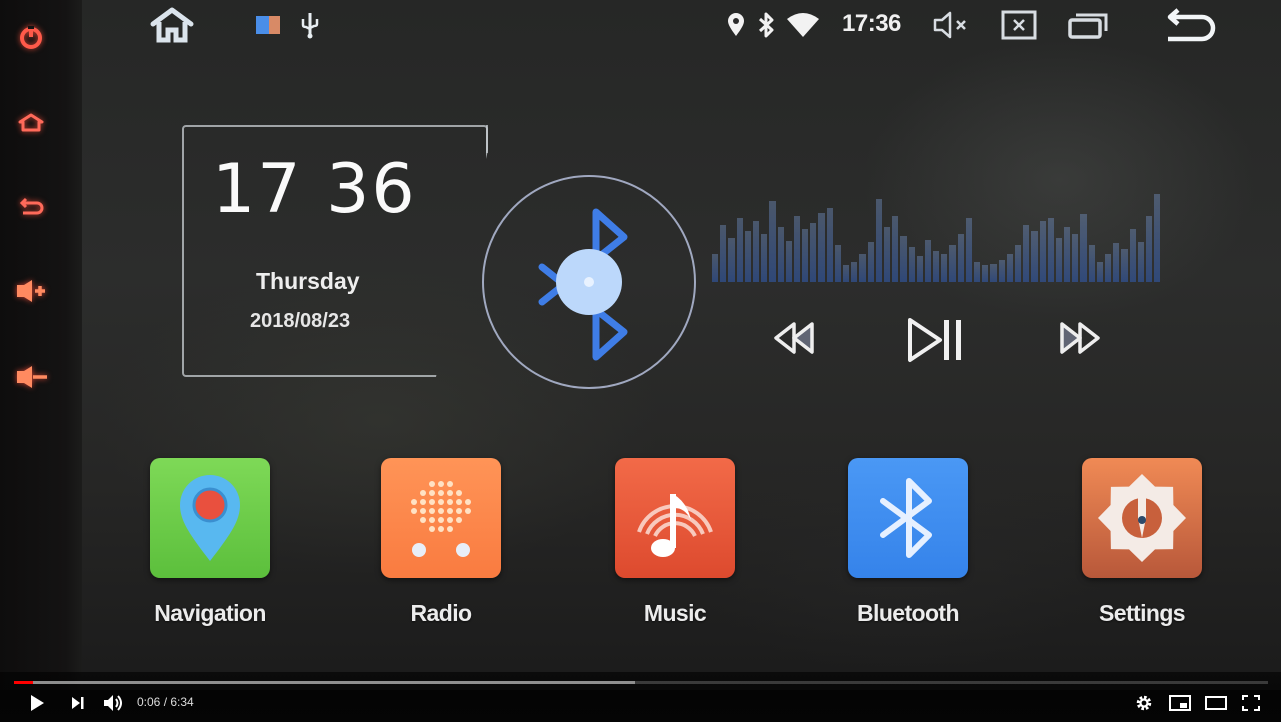  I want to click on music-note-icon, so click(675, 525).